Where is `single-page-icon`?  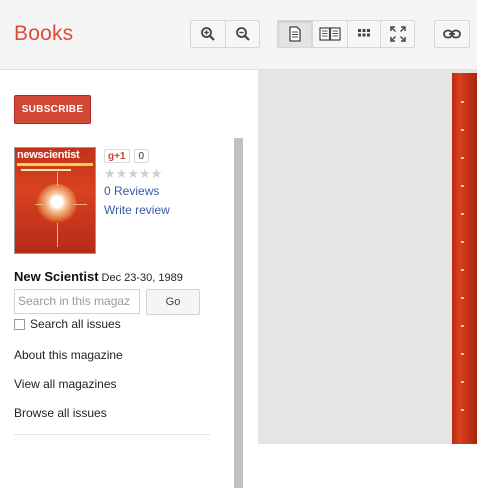 single-page-icon is located at coordinates (295, 34).